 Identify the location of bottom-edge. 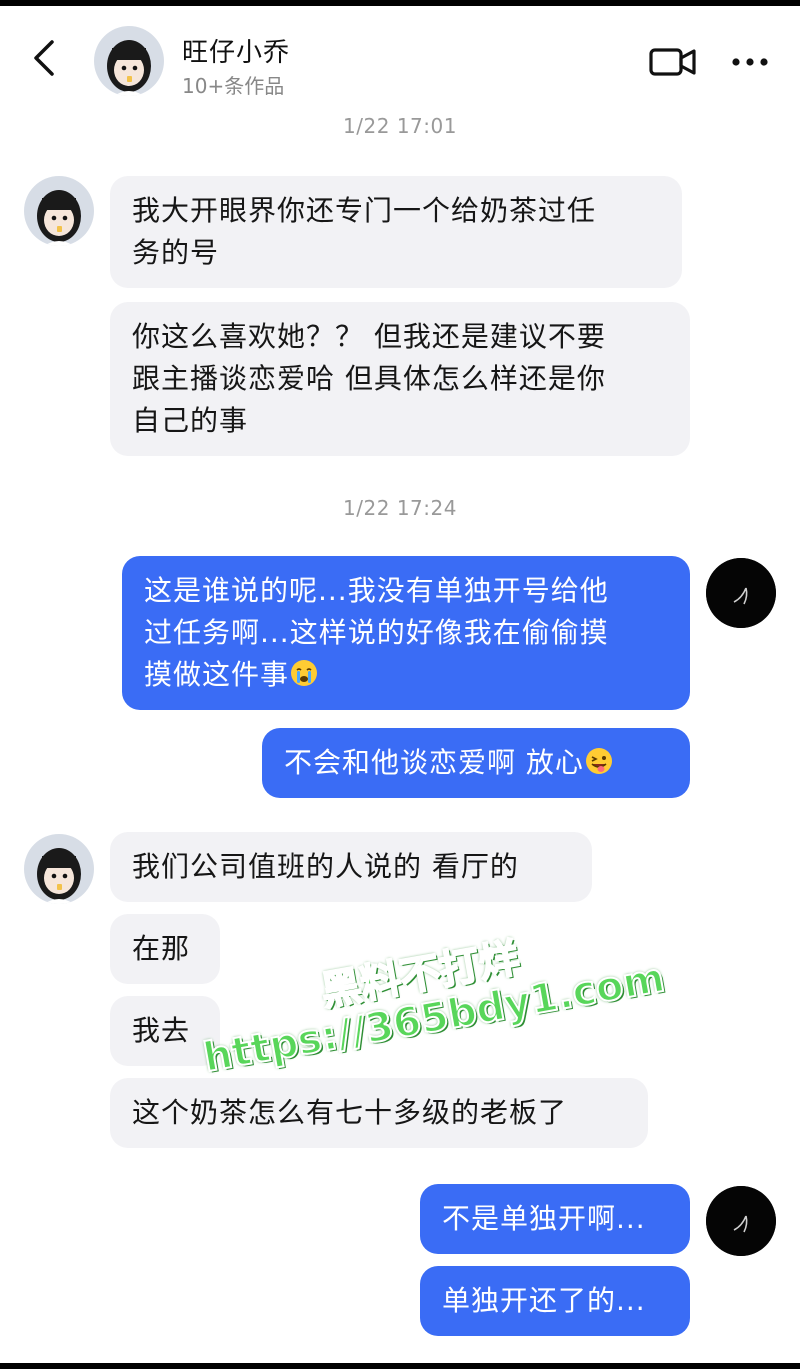
(400, 1366).